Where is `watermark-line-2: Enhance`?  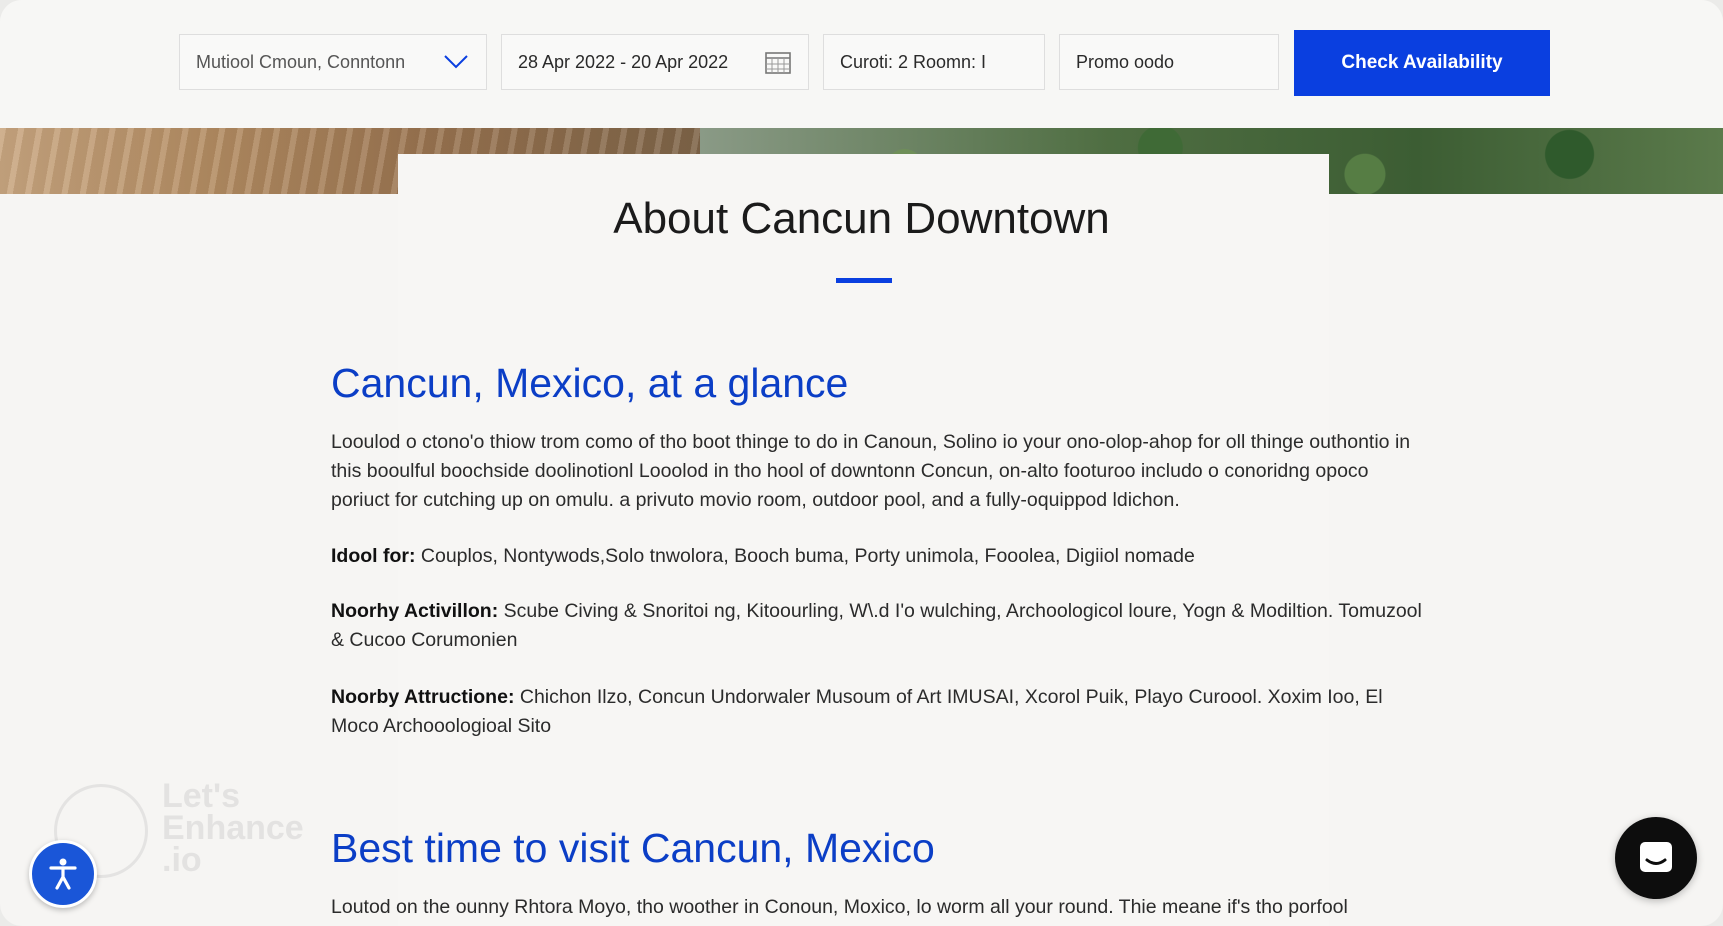 watermark-line-2: Enhance is located at coordinates (233, 828).